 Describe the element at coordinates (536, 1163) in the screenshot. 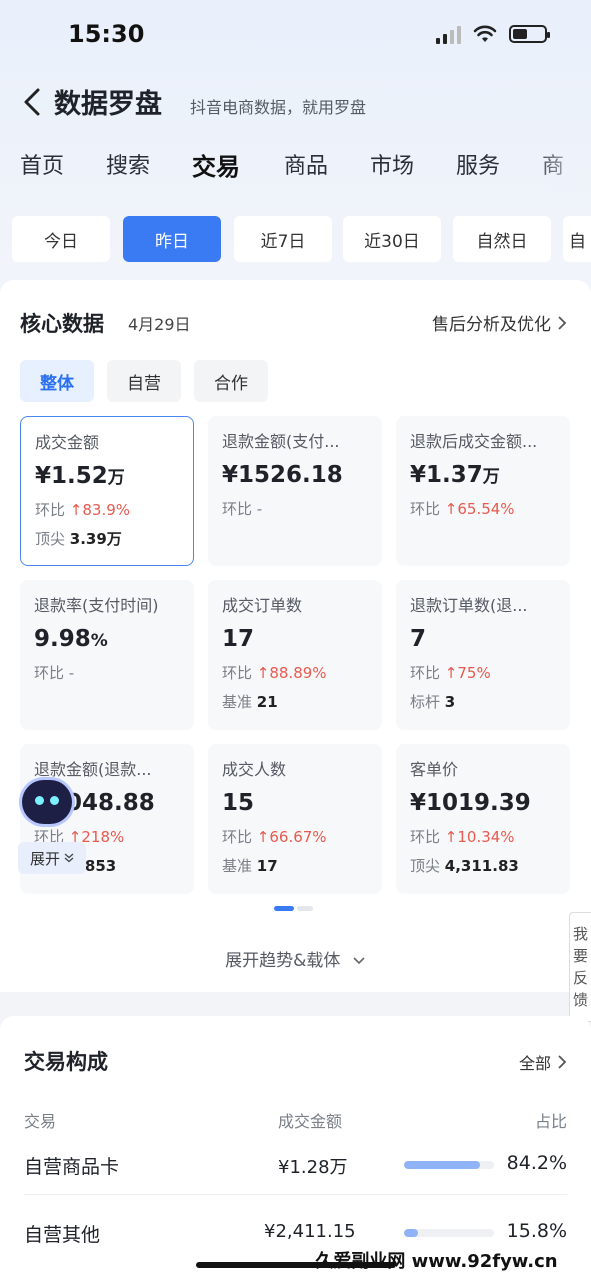

I see `row-ratio: 84.2%` at that location.